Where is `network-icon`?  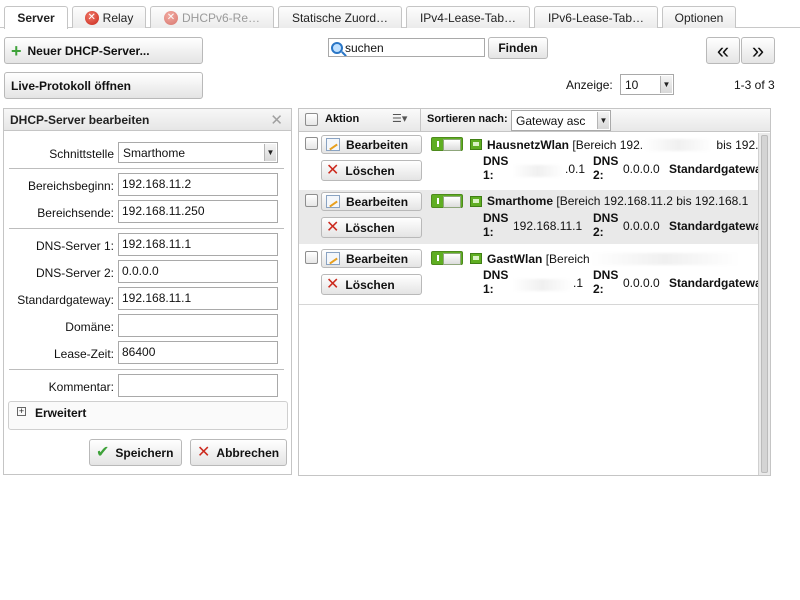 network-icon is located at coordinates (476, 258).